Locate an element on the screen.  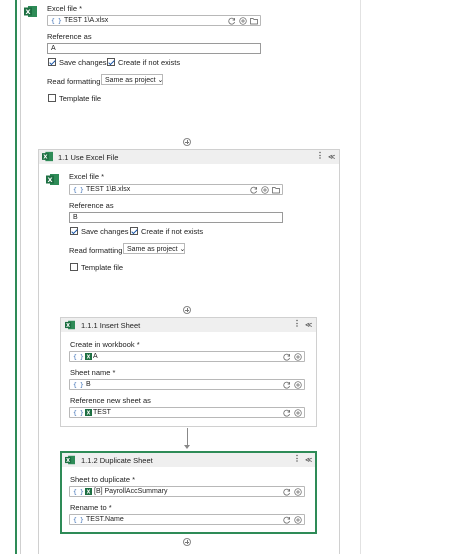
panel-divider is located at coordinates (360, 277).